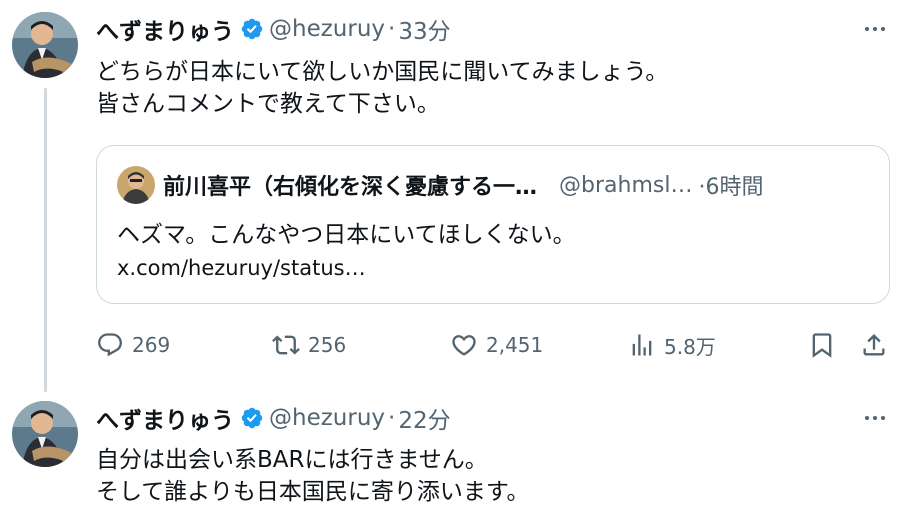  I want to click on tweet-timestamp: 22分, so click(424, 418).